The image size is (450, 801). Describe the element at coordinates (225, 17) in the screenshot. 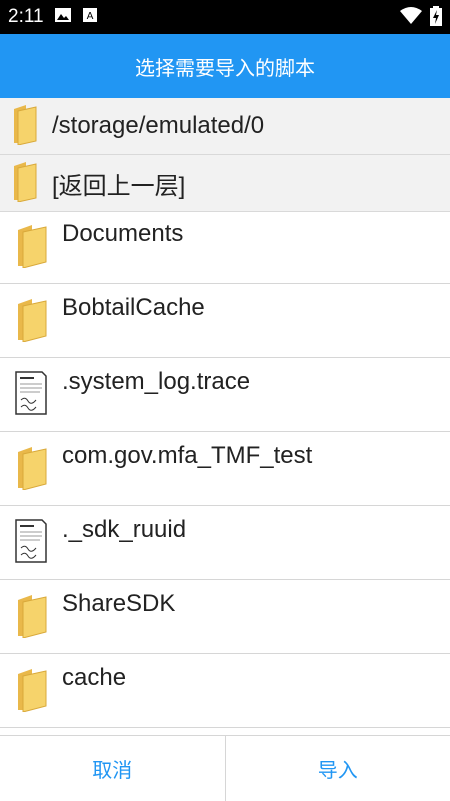

I see `status-bar: 2:11 A` at that location.